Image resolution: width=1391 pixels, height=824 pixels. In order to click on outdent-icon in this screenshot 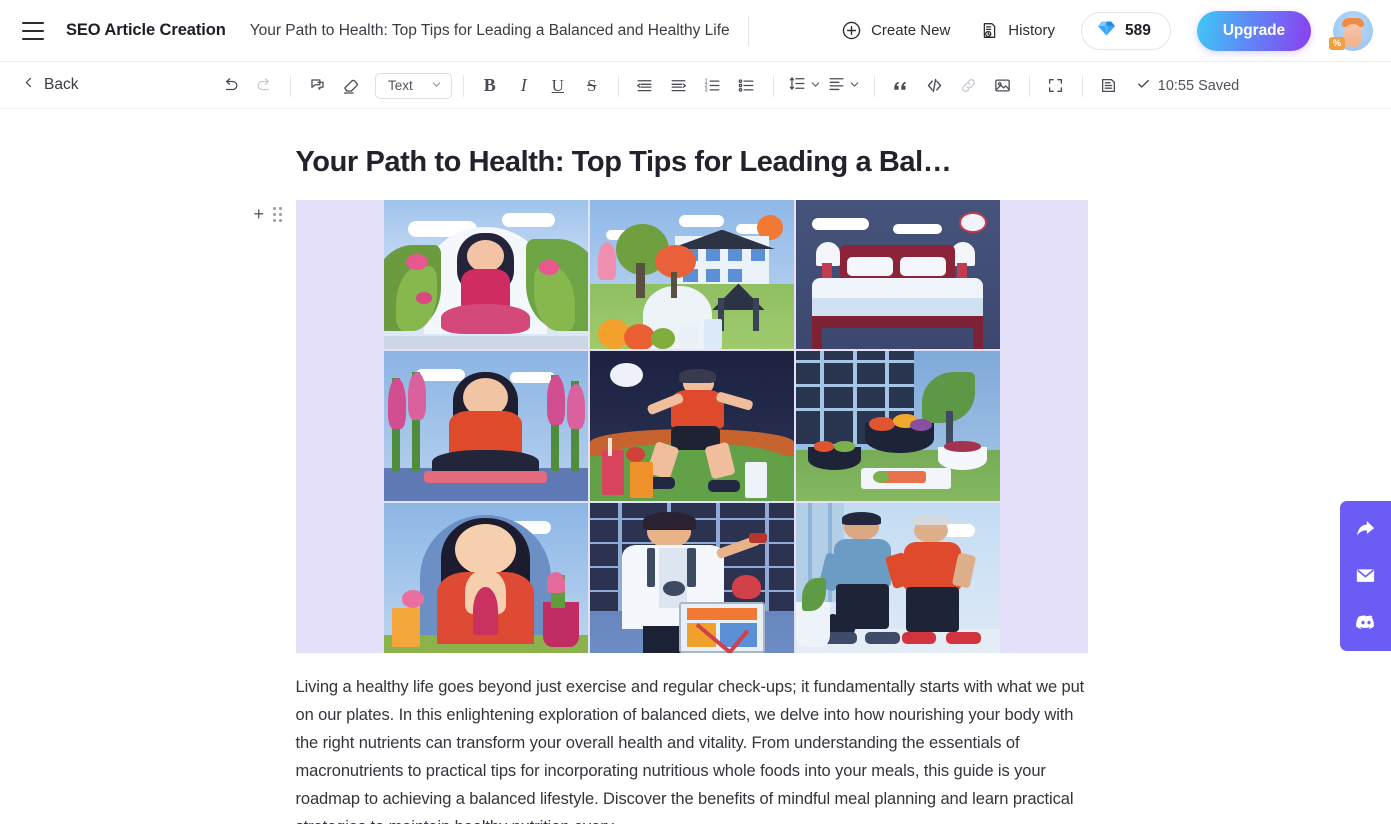, I will do `click(645, 86)`.